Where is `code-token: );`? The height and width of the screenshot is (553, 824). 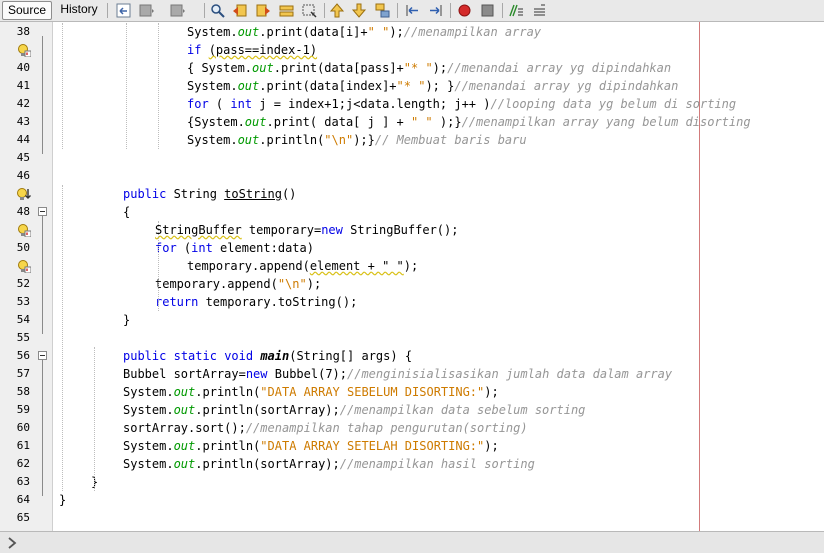 code-token: ); is located at coordinates (491, 446).